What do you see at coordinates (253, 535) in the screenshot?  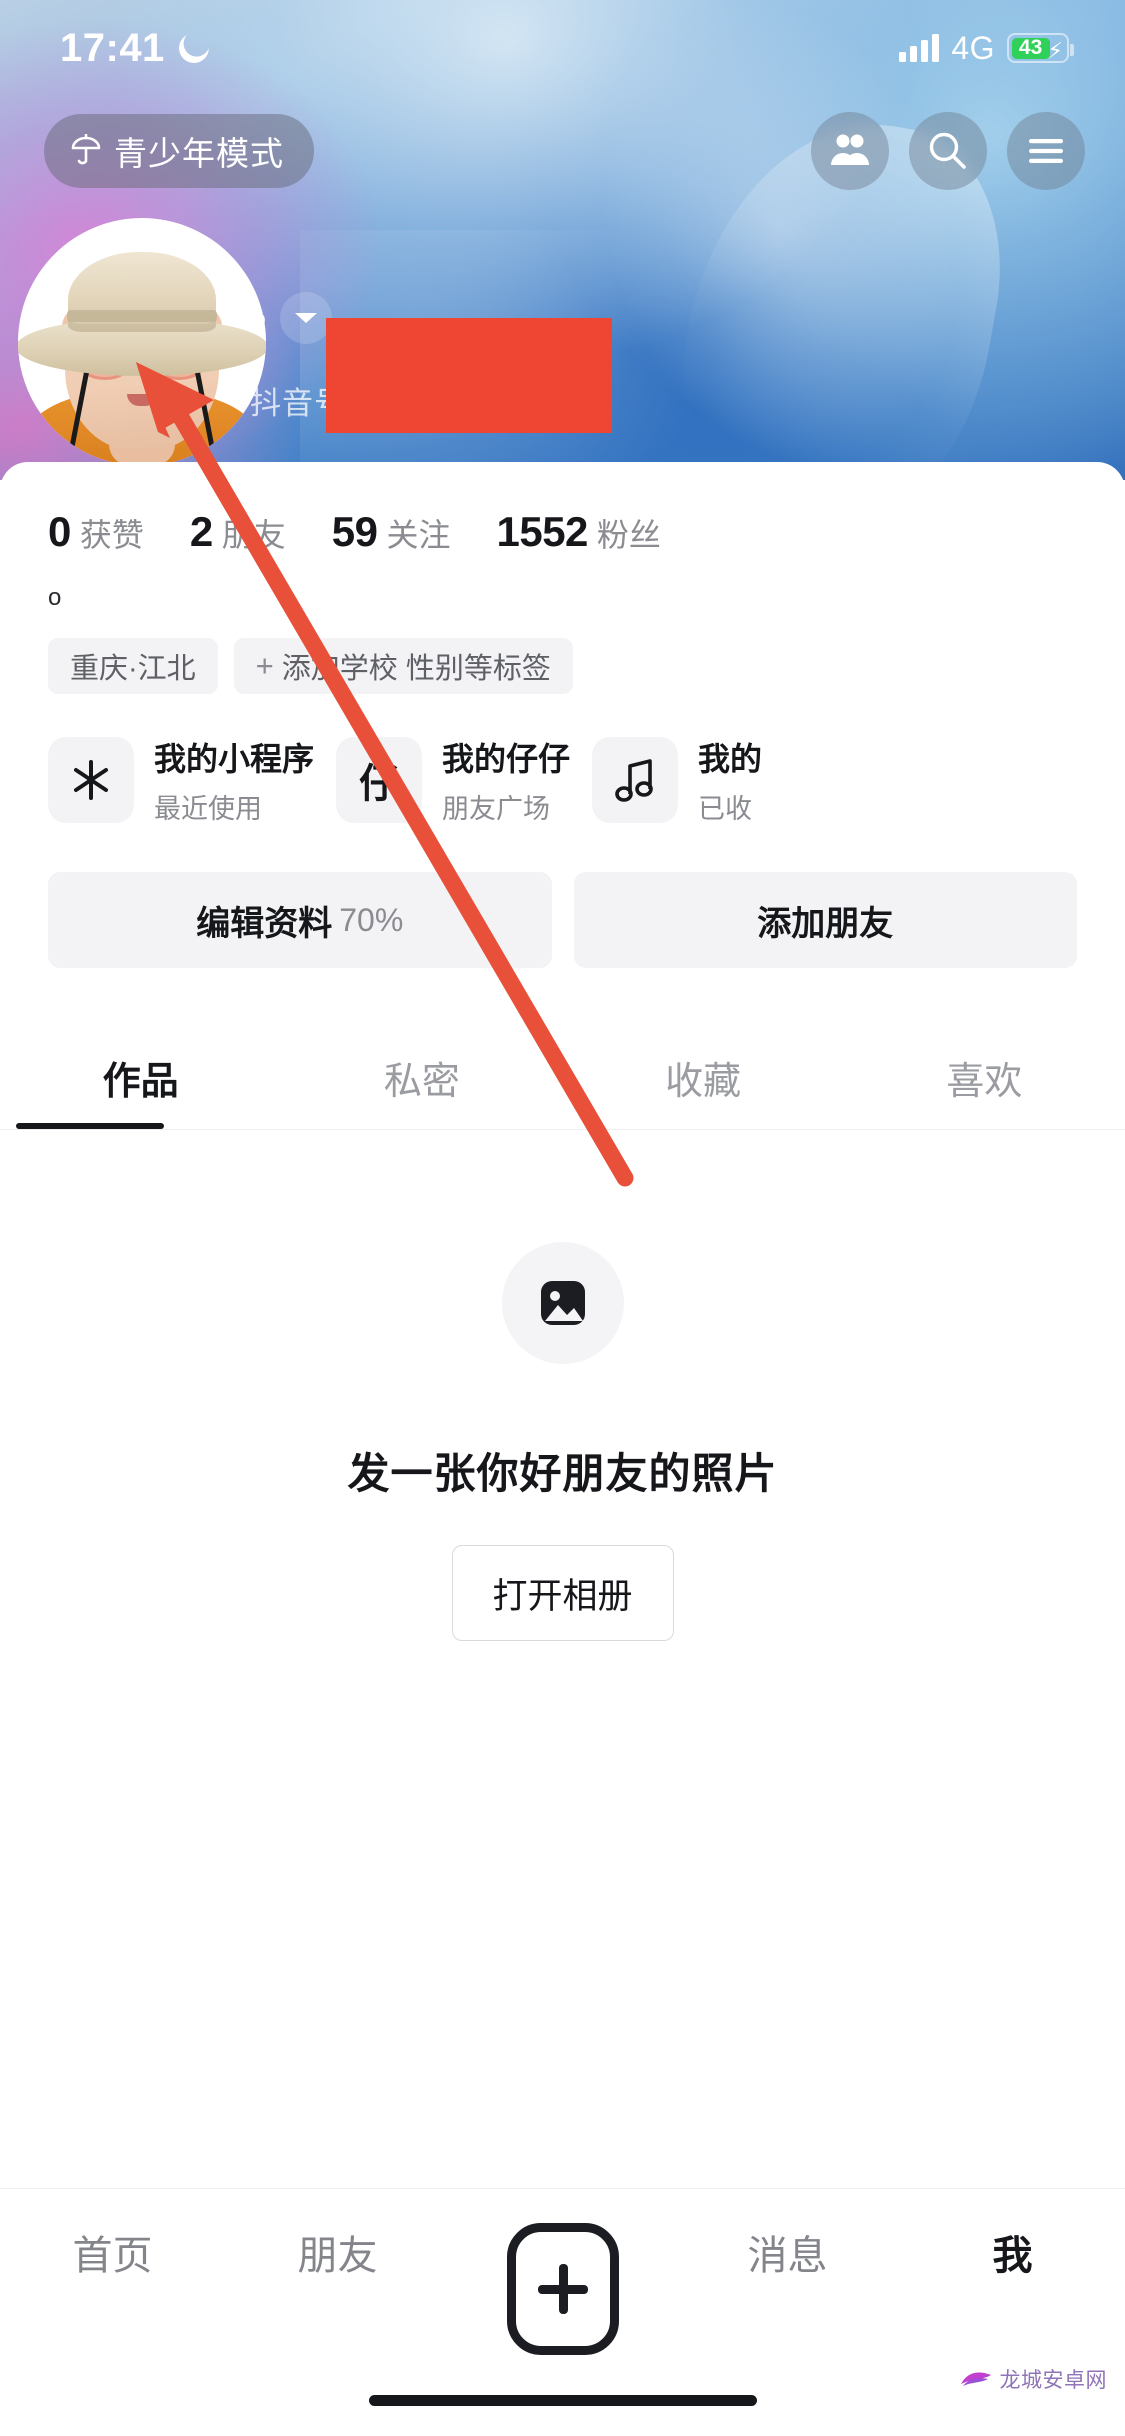 I see `stat-label: 朋友` at bounding box center [253, 535].